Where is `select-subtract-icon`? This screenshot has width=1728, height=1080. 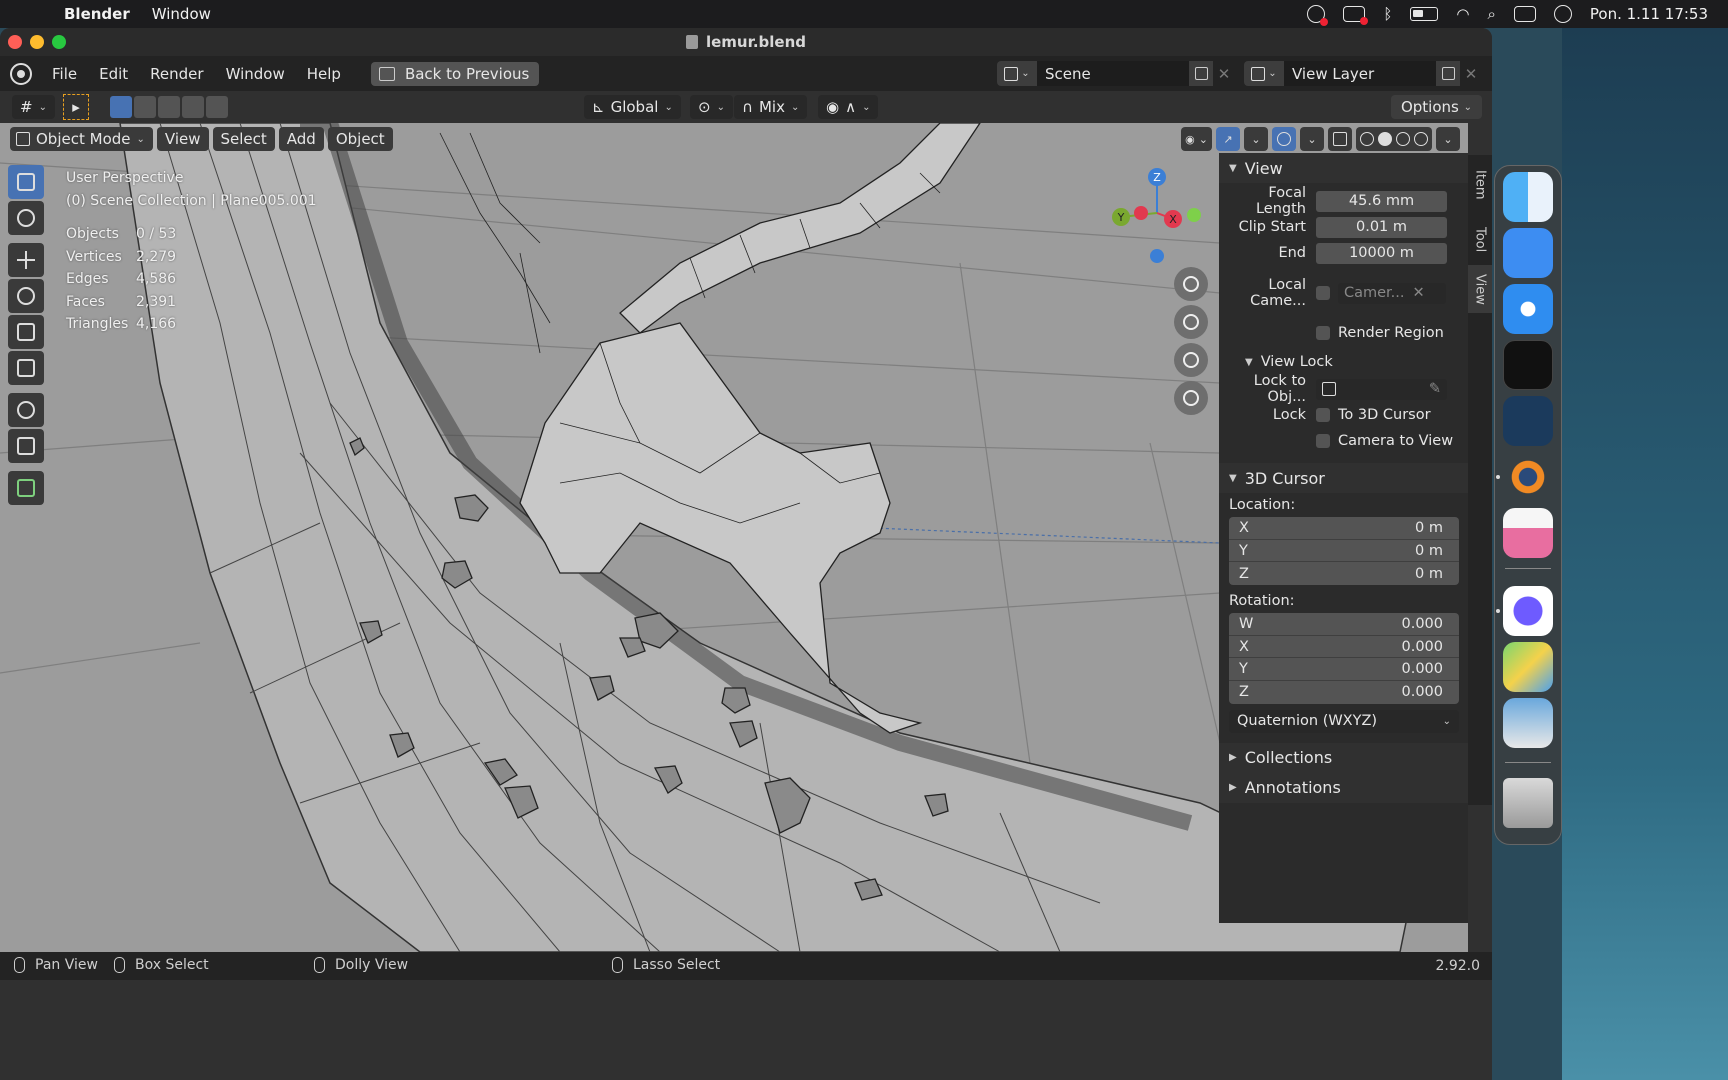
select-subtract-icon is located at coordinates (169, 107).